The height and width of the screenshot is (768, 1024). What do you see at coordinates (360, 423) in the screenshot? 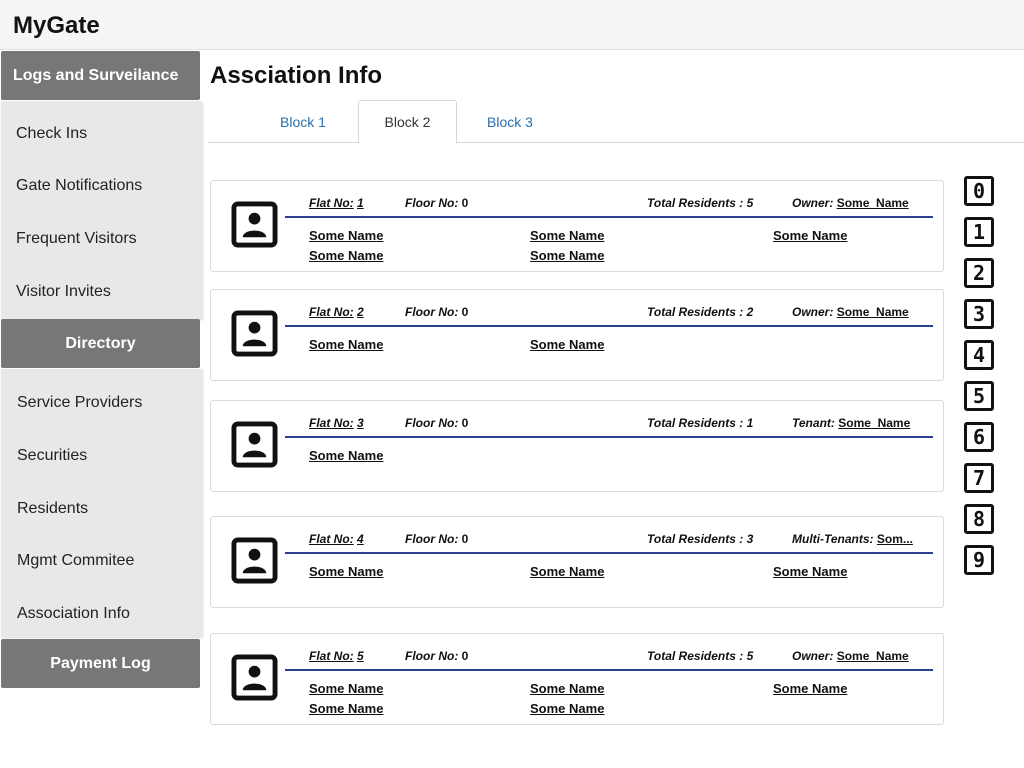
I see `flat-number-value: 3` at bounding box center [360, 423].